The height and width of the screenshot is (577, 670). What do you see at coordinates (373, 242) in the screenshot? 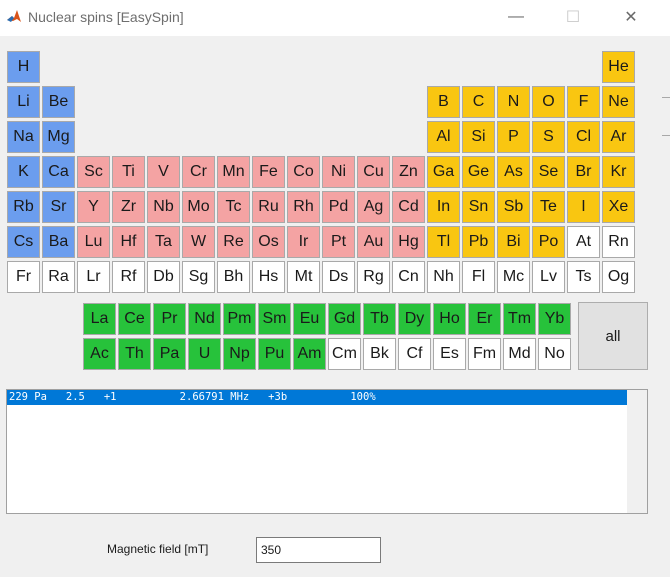
I see `element-au: Au` at bounding box center [373, 242].